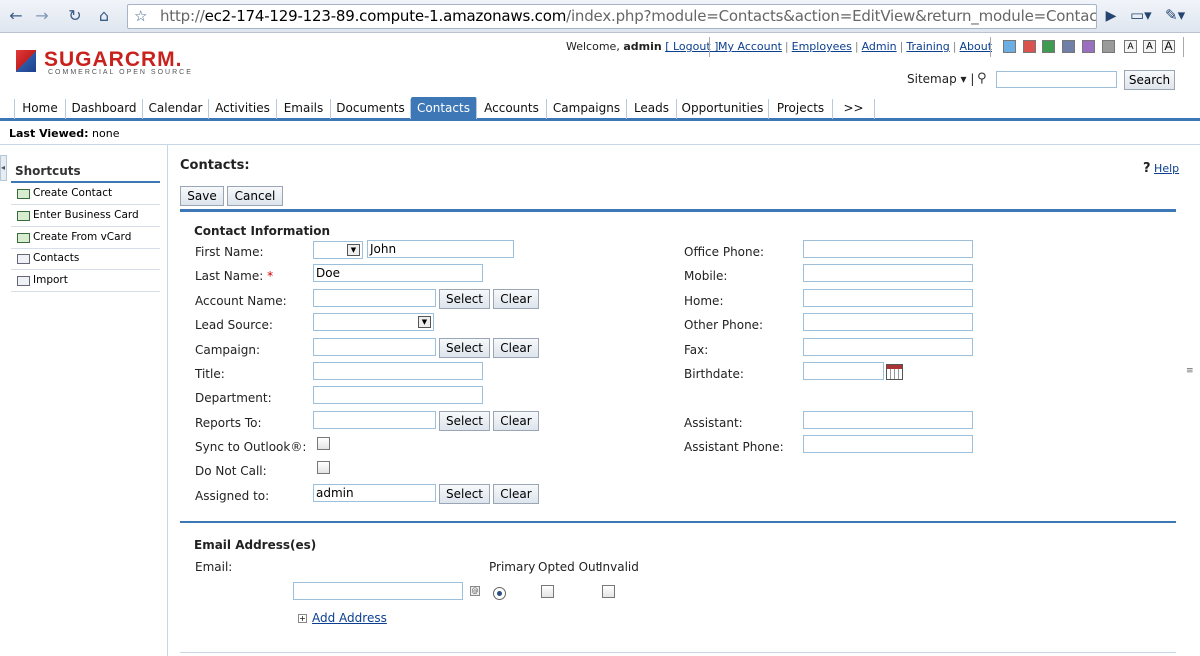 The height and width of the screenshot is (656, 1200). I want to click on last-name-input: Doe, so click(398, 273).